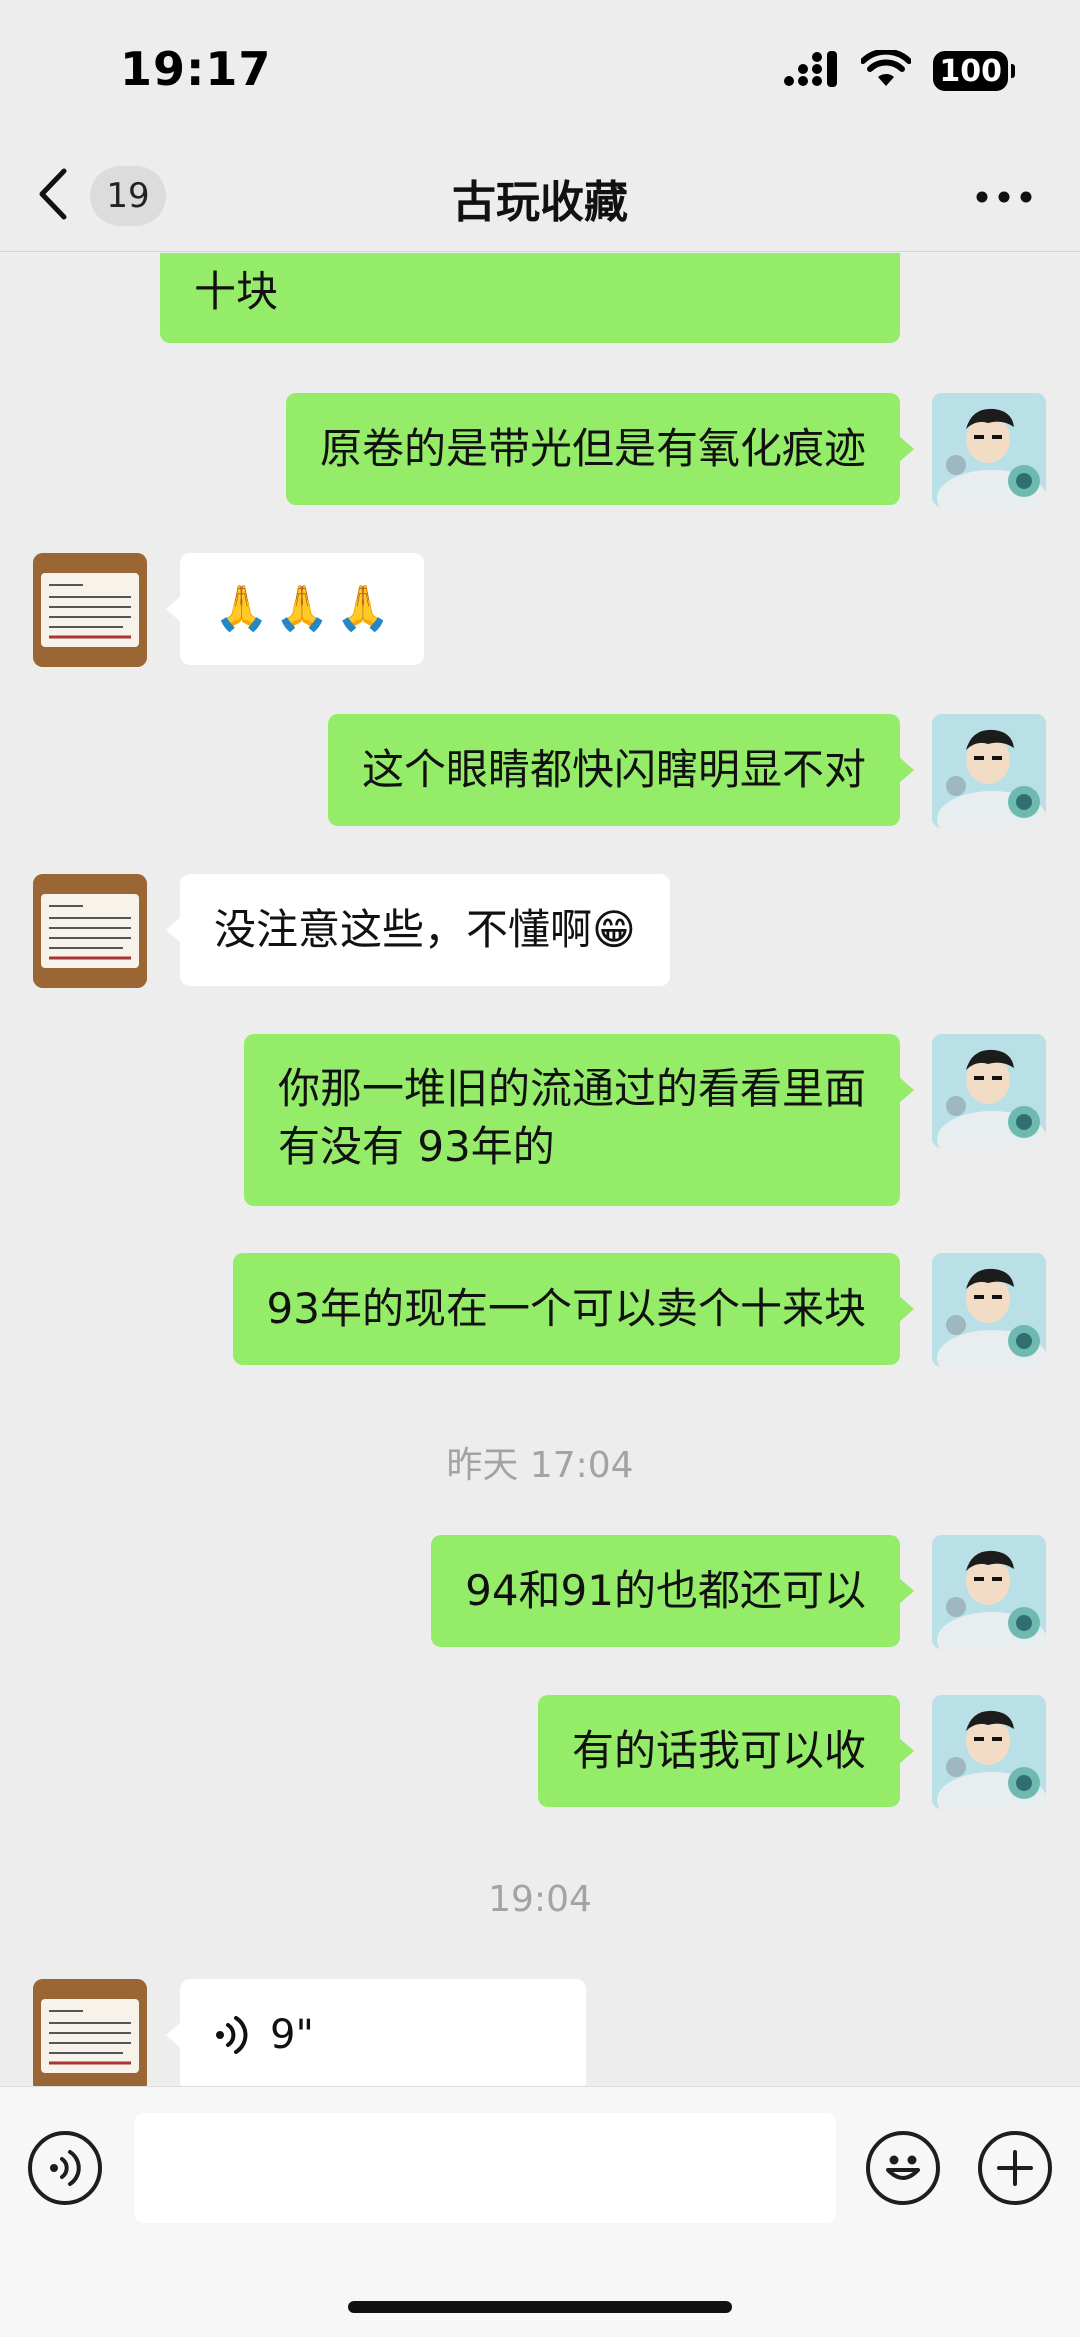 The height and width of the screenshot is (2337, 1080). What do you see at coordinates (540, 2307) in the screenshot?
I see `home-indicator` at bounding box center [540, 2307].